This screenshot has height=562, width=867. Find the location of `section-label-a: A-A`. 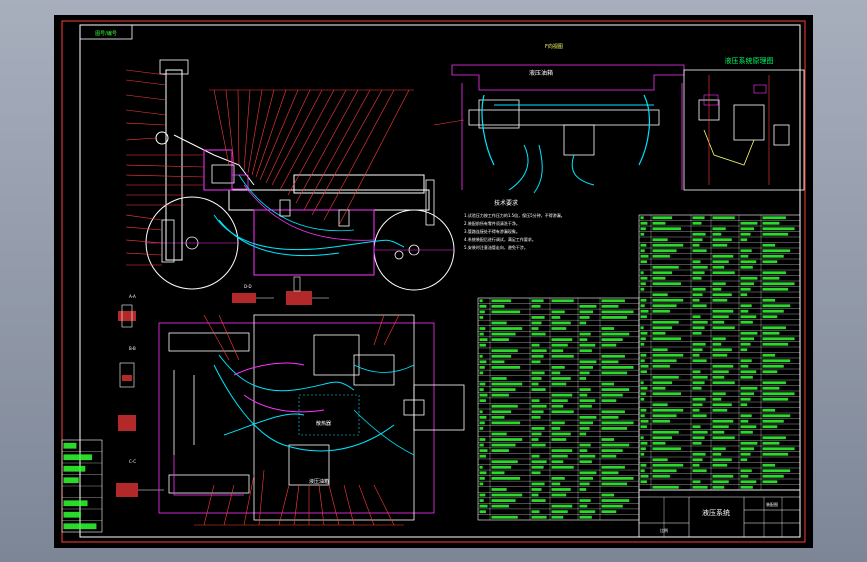

section-label-a: A-A is located at coordinates (132, 296).